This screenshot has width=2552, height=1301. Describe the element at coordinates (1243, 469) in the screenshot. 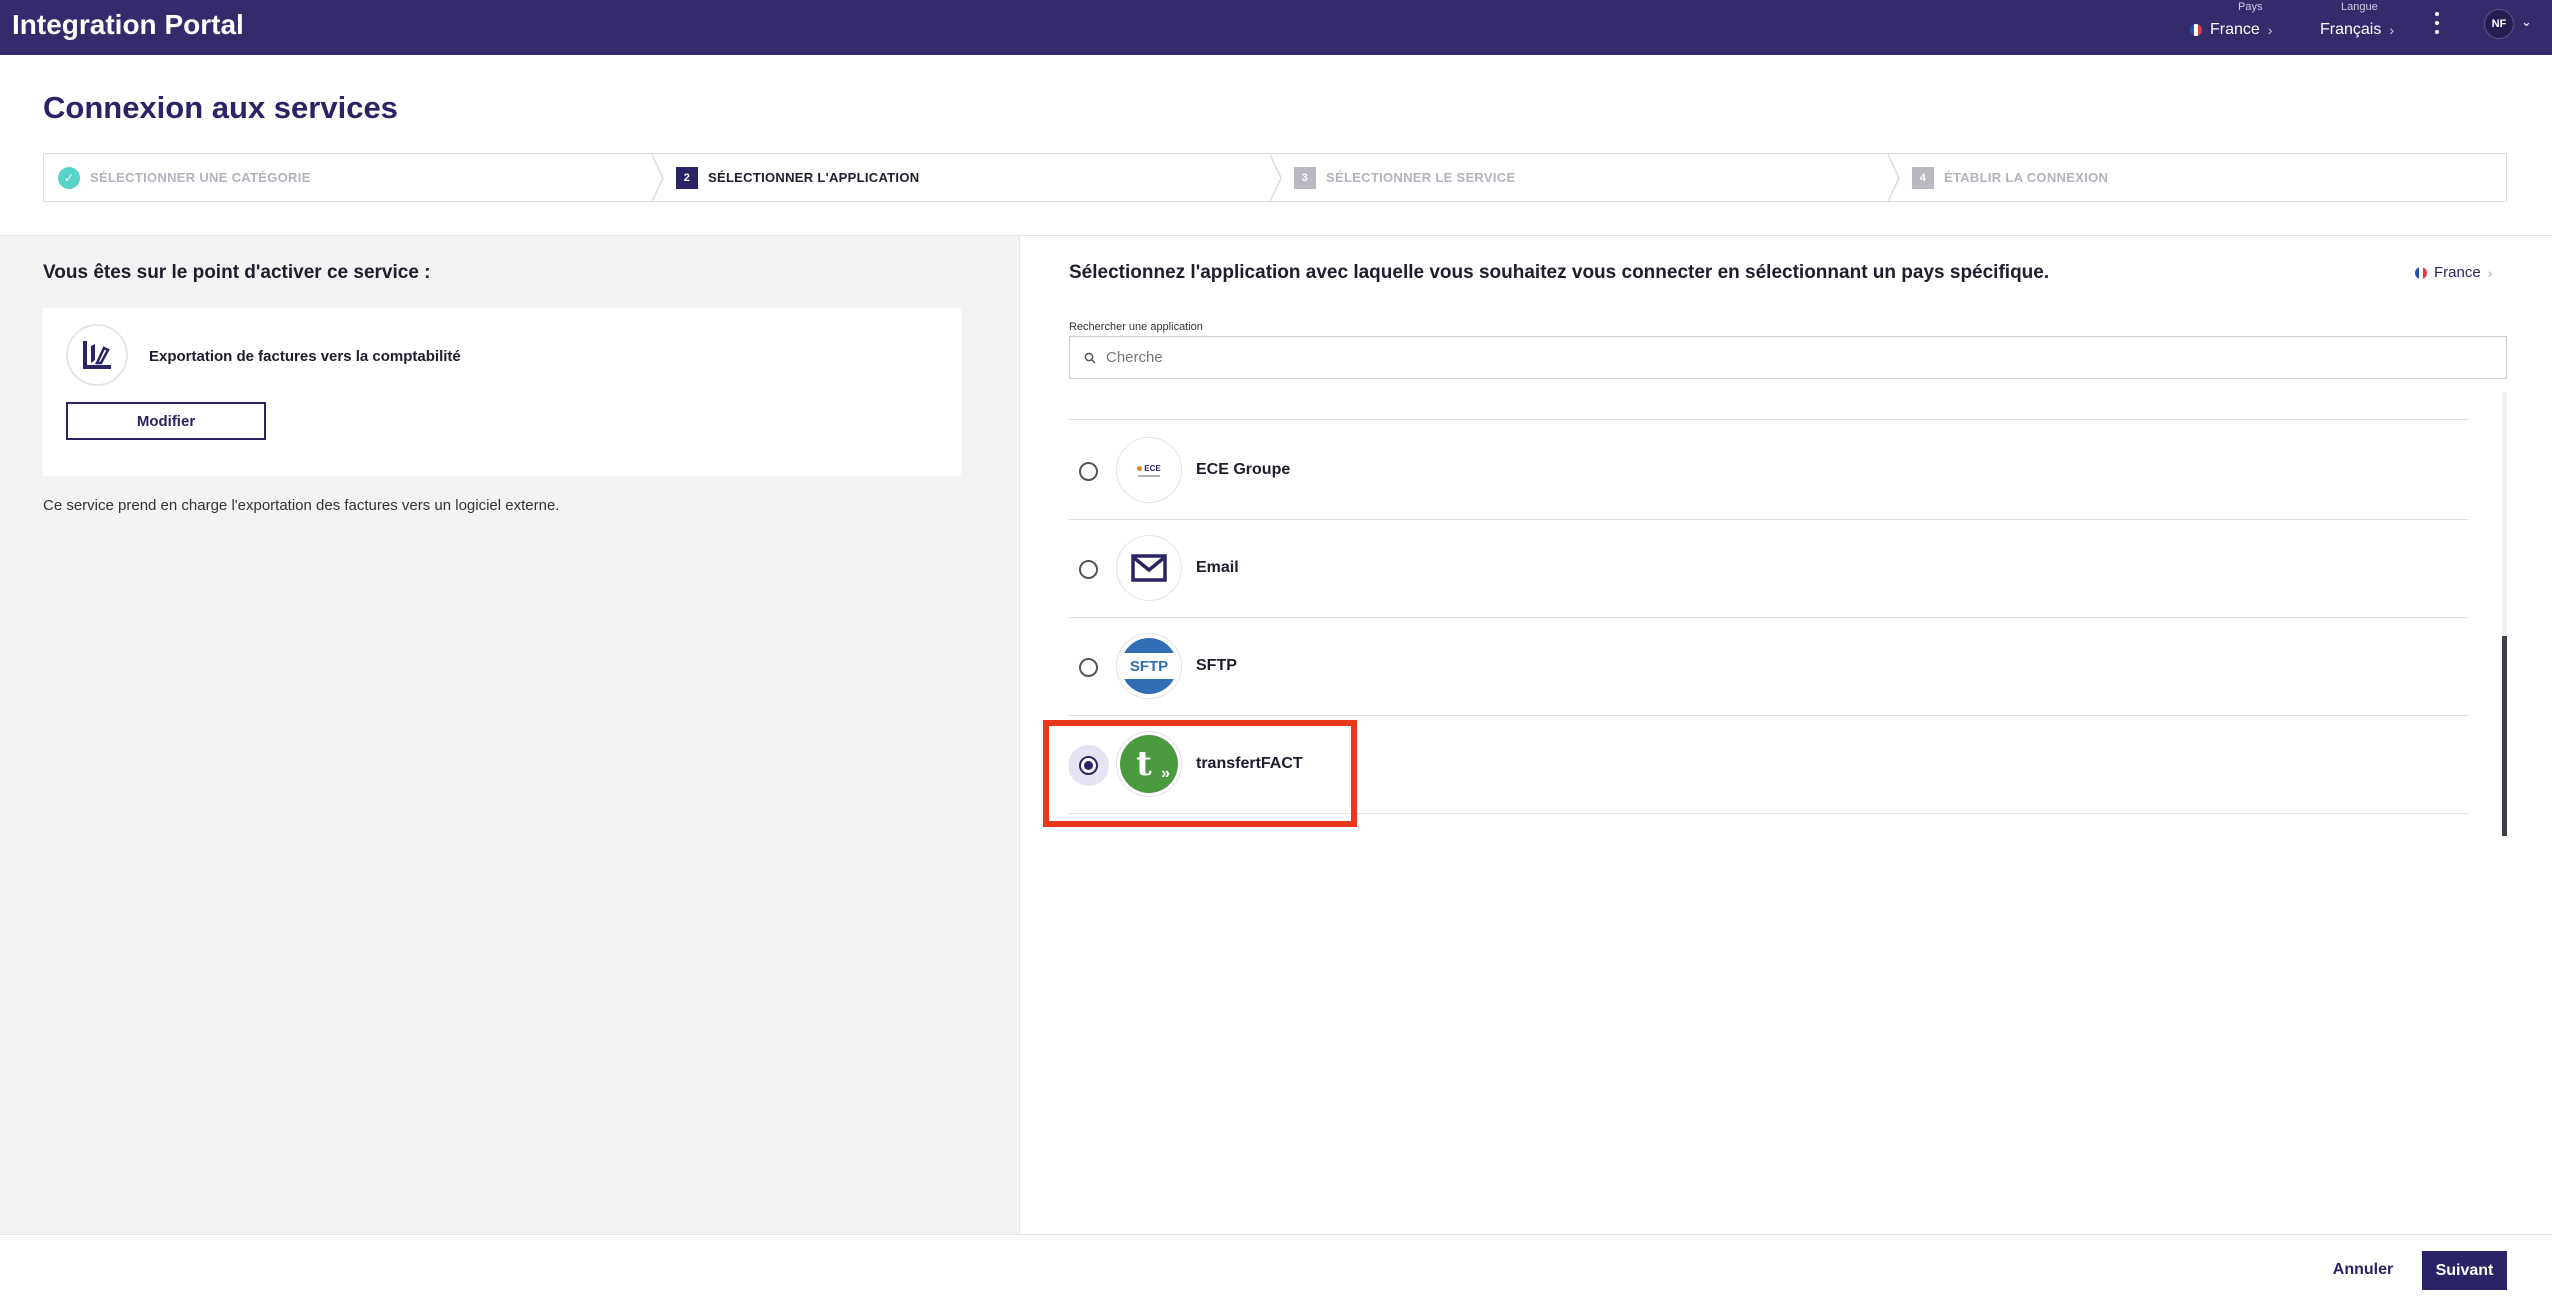

I see `app-name: ECE Groupe` at that location.